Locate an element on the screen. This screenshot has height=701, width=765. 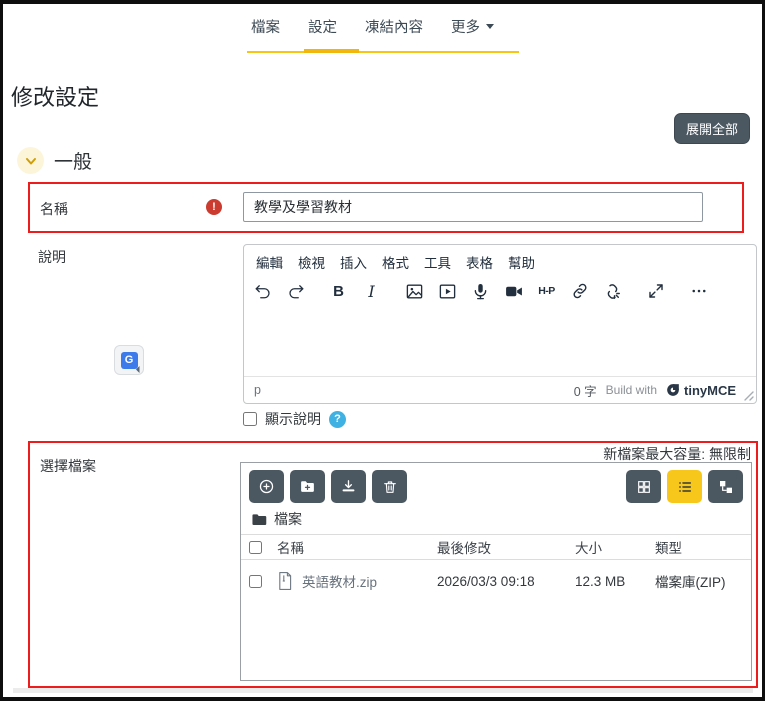
menu-tools: 工具 is located at coordinates (437, 262).